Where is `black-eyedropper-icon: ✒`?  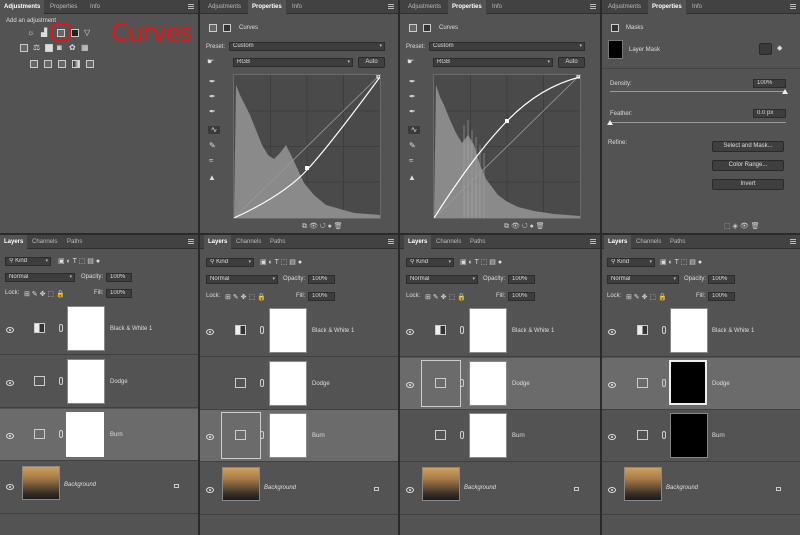 black-eyedropper-icon: ✒ is located at coordinates (412, 82).